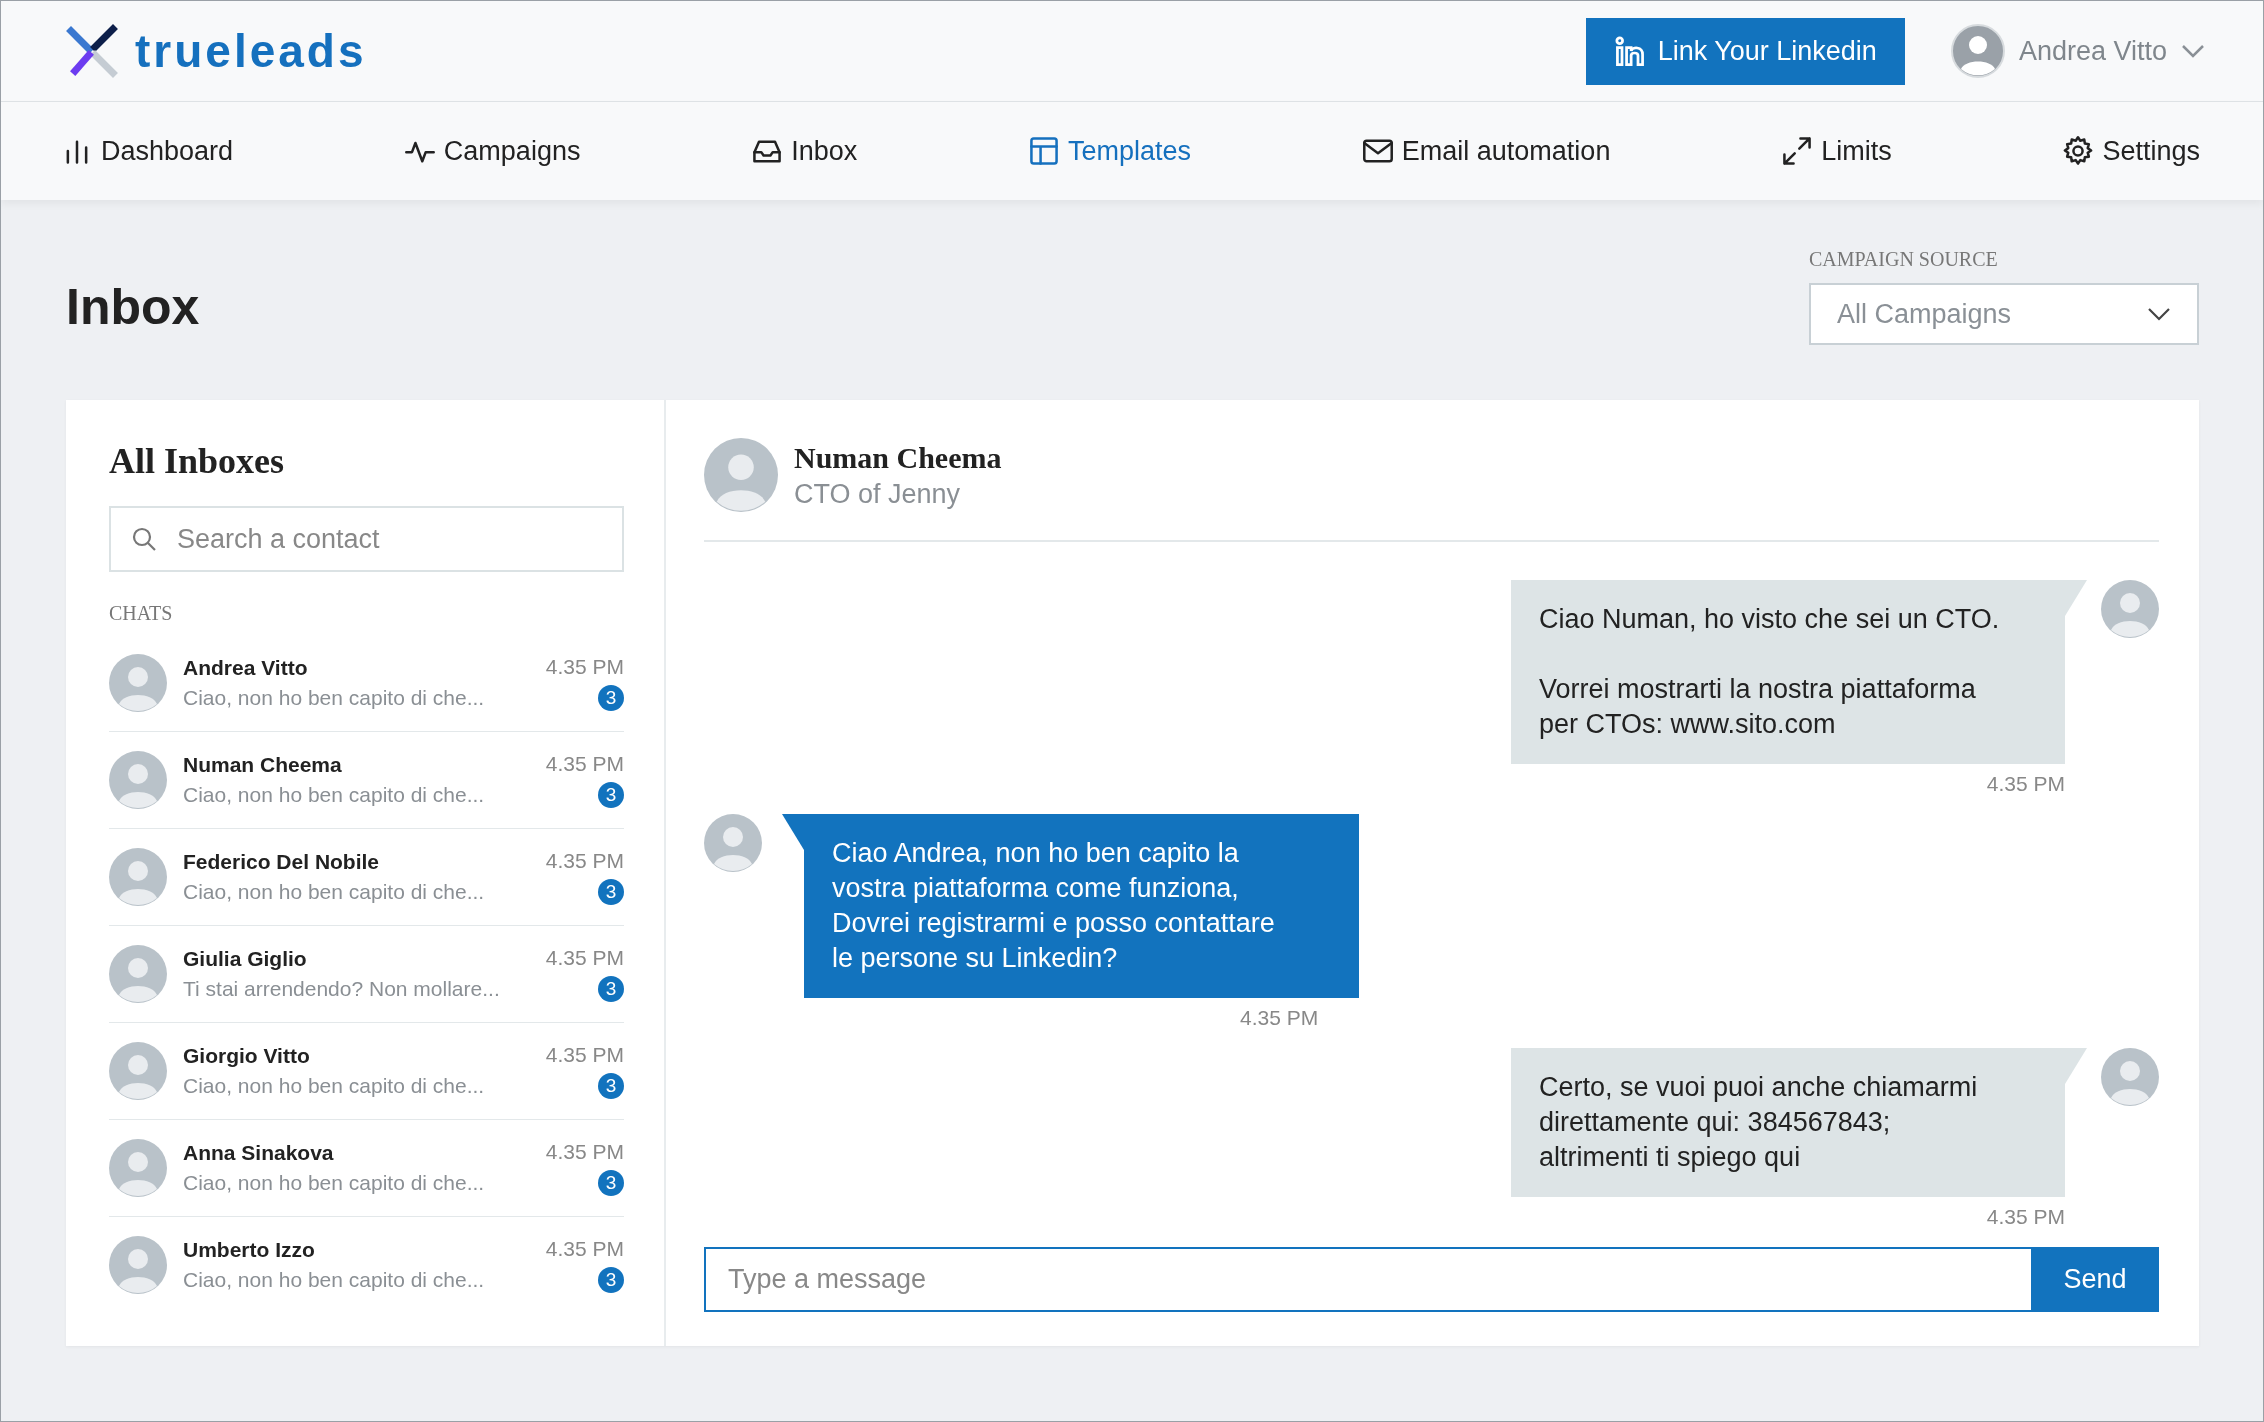 This screenshot has width=2264, height=1422. What do you see at coordinates (1797, 151) in the screenshot?
I see `expand-icon` at bounding box center [1797, 151].